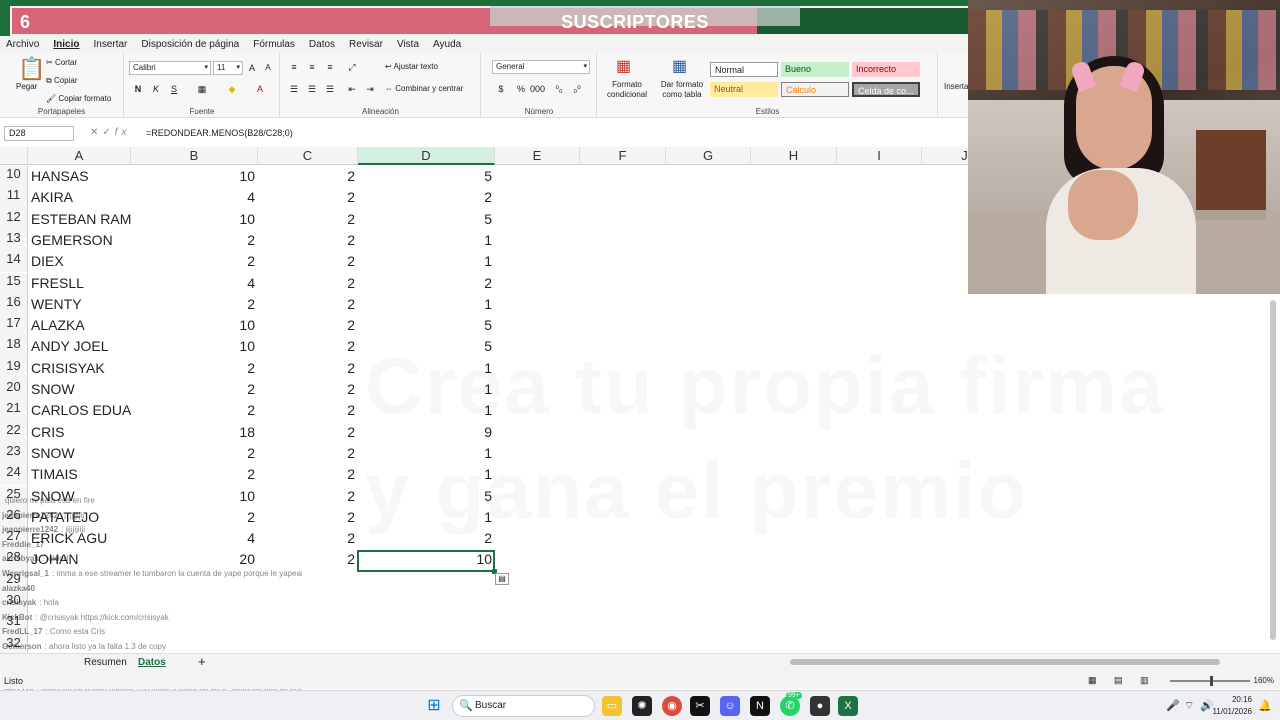 Image resolution: width=1280 pixels, height=720 pixels. I want to click on cell-name: CRISISYAK, so click(79, 368).